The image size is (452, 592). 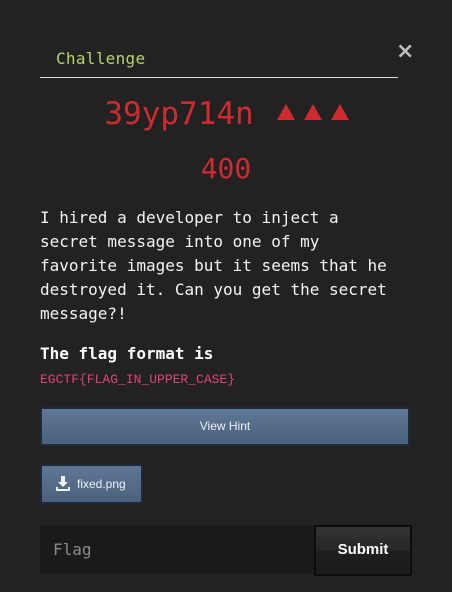 What do you see at coordinates (63, 483) in the screenshot?
I see `download-icon` at bounding box center [63, 483].